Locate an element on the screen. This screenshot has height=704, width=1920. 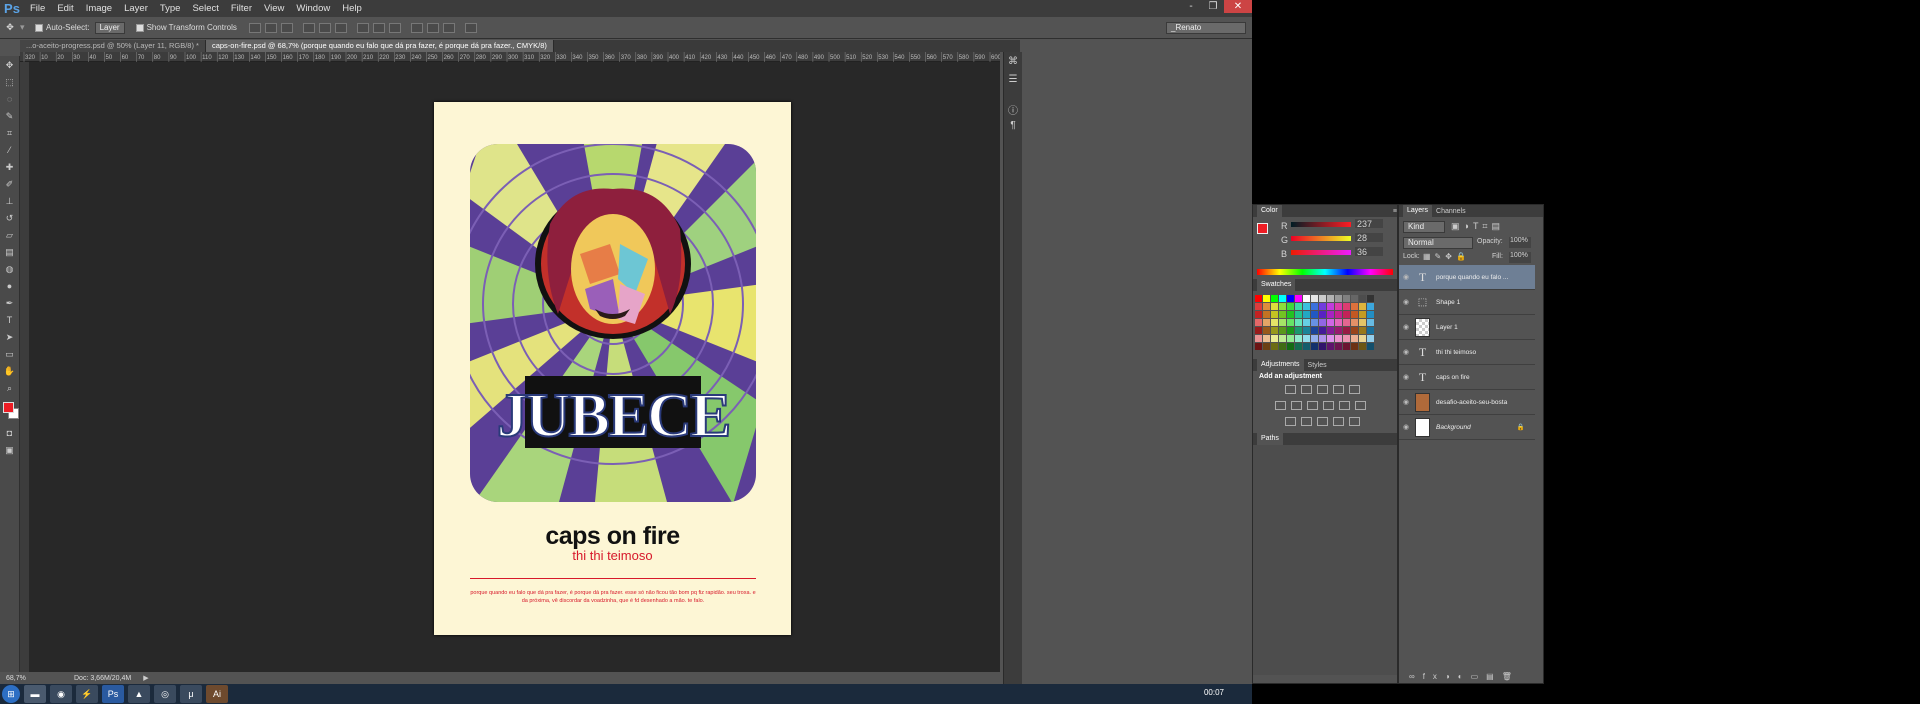
clone-stamp-icon: ⊥ is located at coordinates (10, 201).